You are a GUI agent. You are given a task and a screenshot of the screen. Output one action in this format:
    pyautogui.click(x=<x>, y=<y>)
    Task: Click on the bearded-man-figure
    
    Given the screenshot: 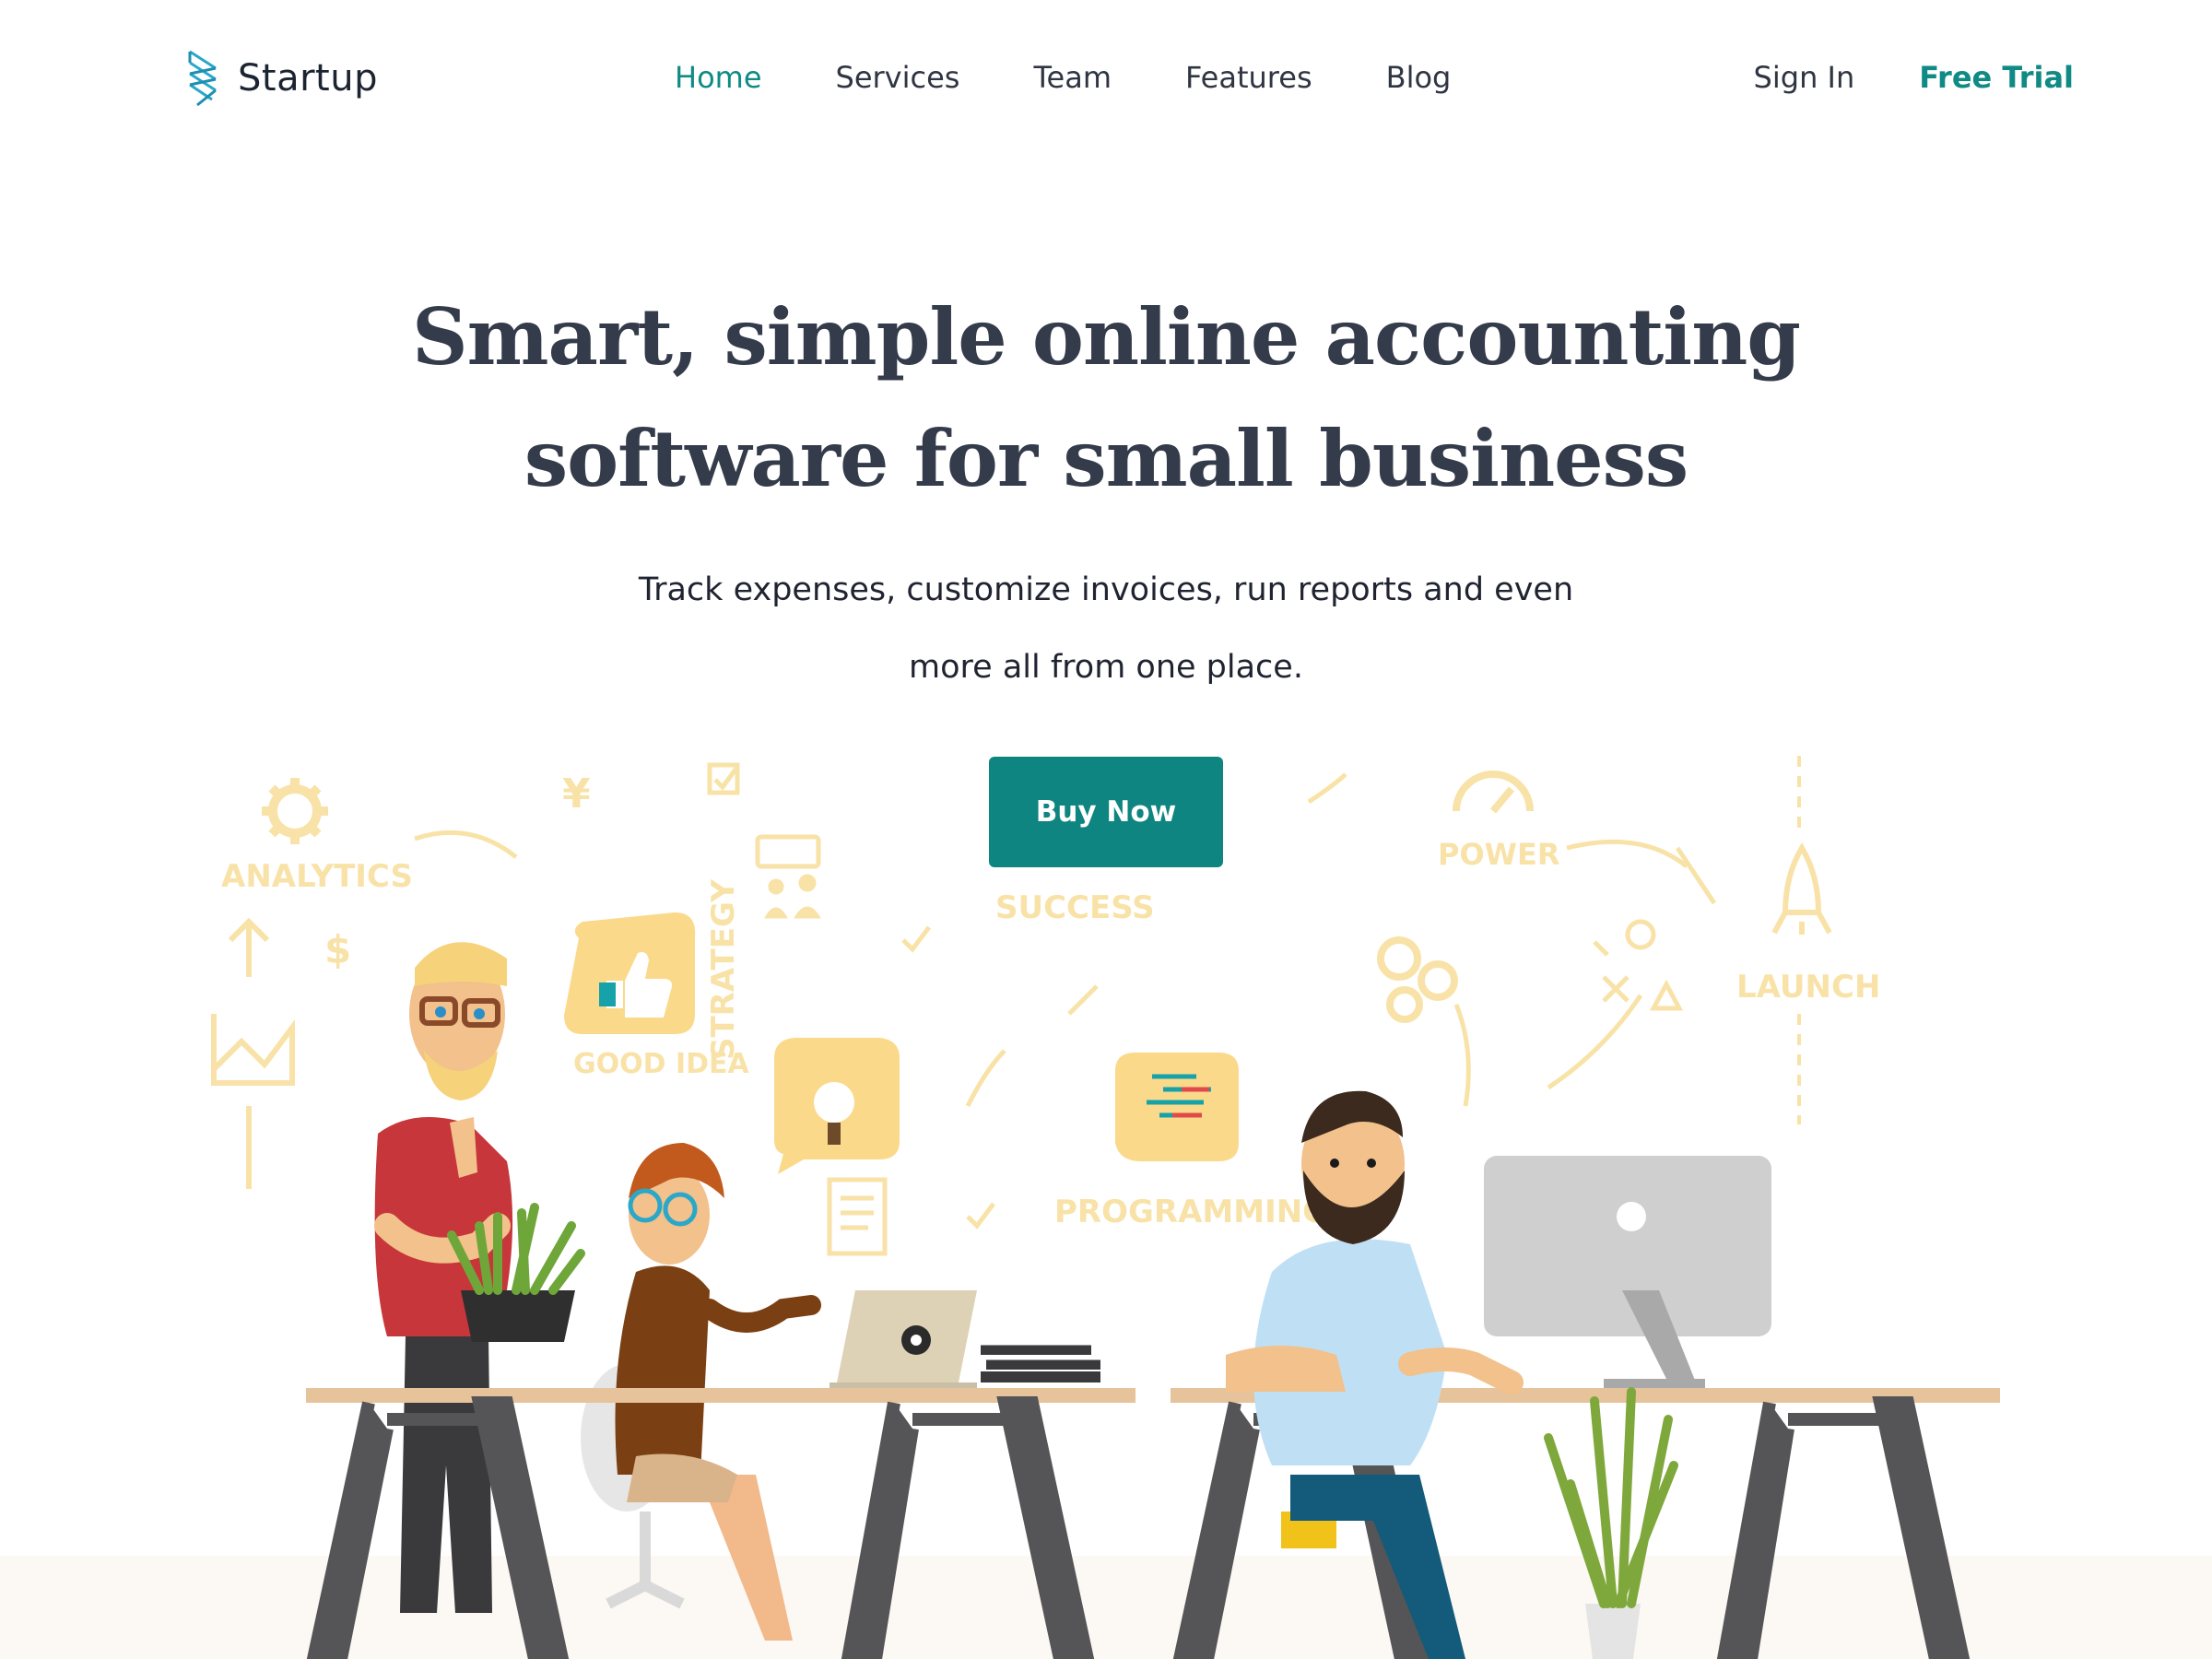 What is the action you would take?
    pyautogui.click(x=1375, y=1374)
    